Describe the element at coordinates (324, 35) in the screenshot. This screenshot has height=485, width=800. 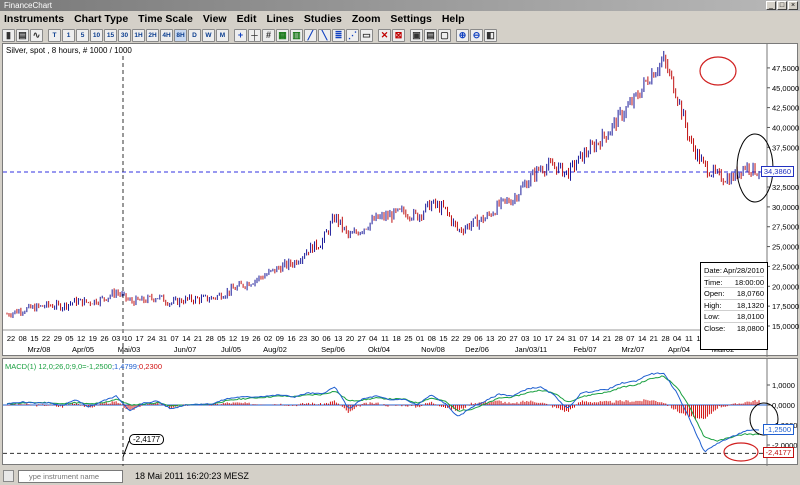
I see `parallel-line-icon: ╲` at that location.